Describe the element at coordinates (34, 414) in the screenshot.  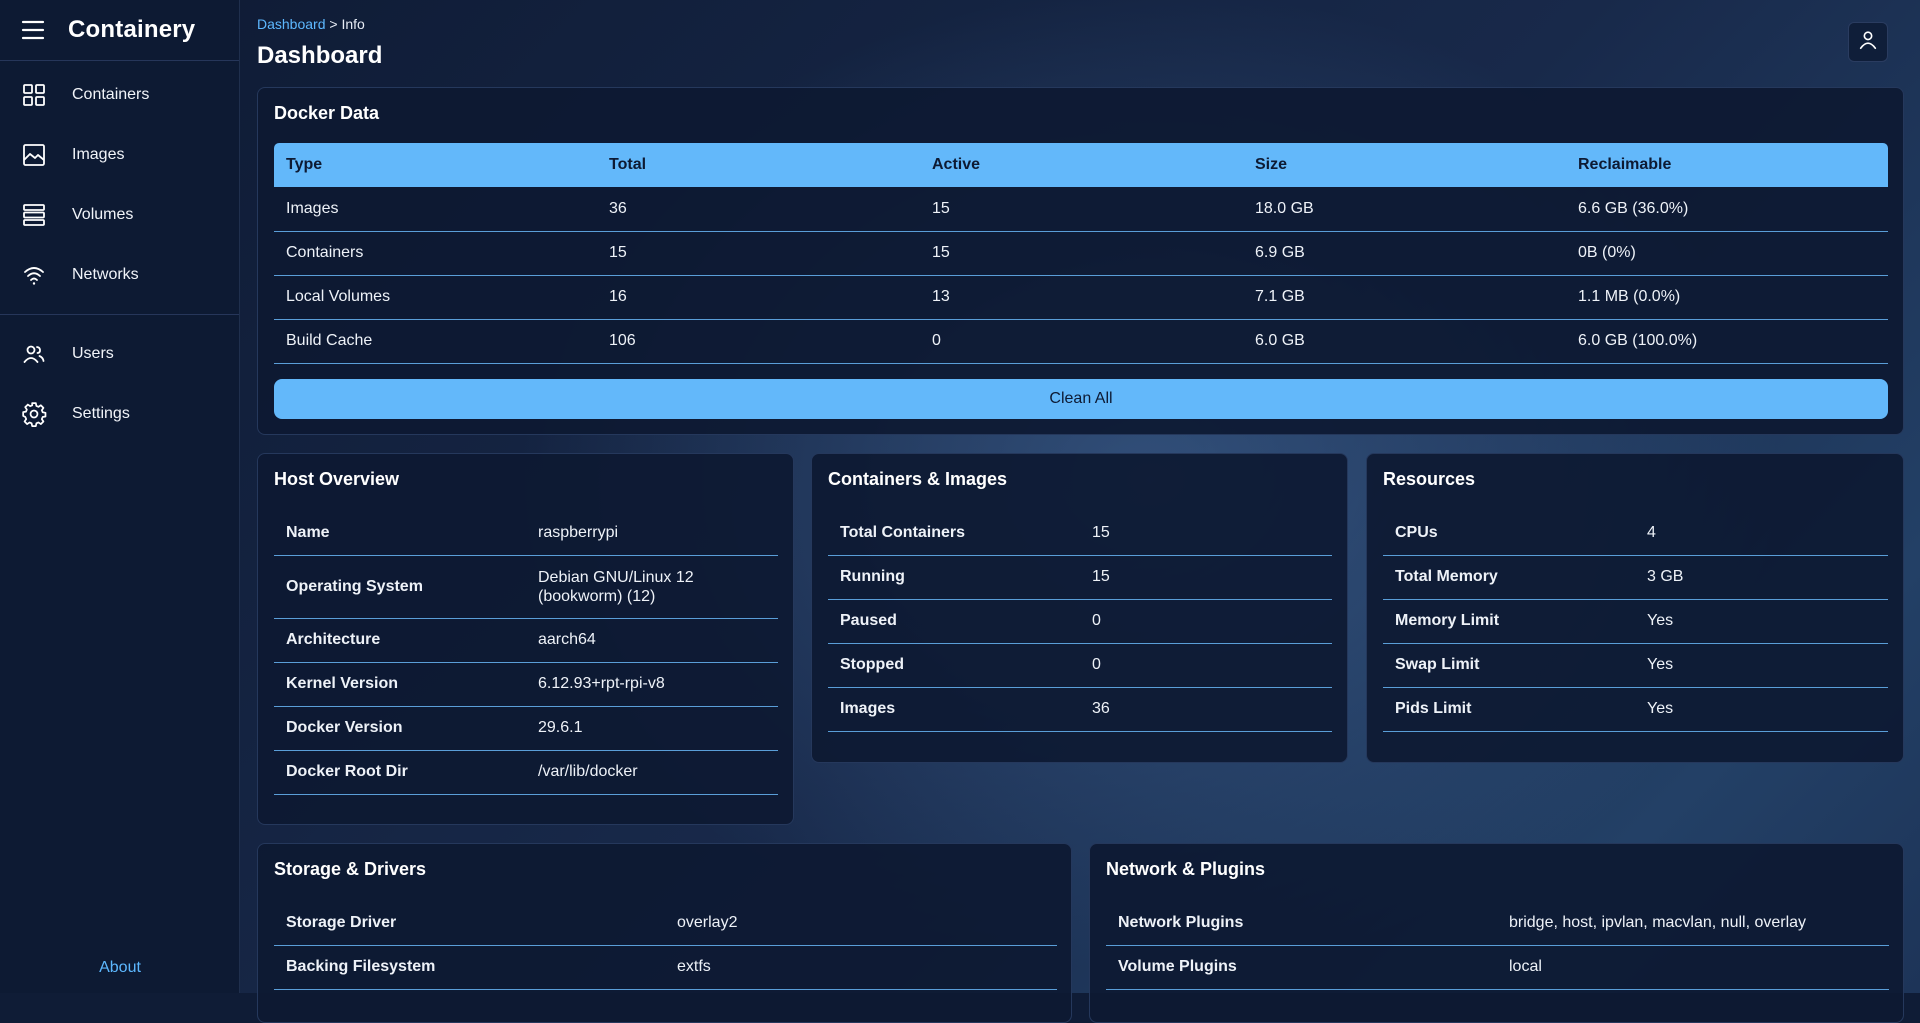
I see `gear-icon` at that location.